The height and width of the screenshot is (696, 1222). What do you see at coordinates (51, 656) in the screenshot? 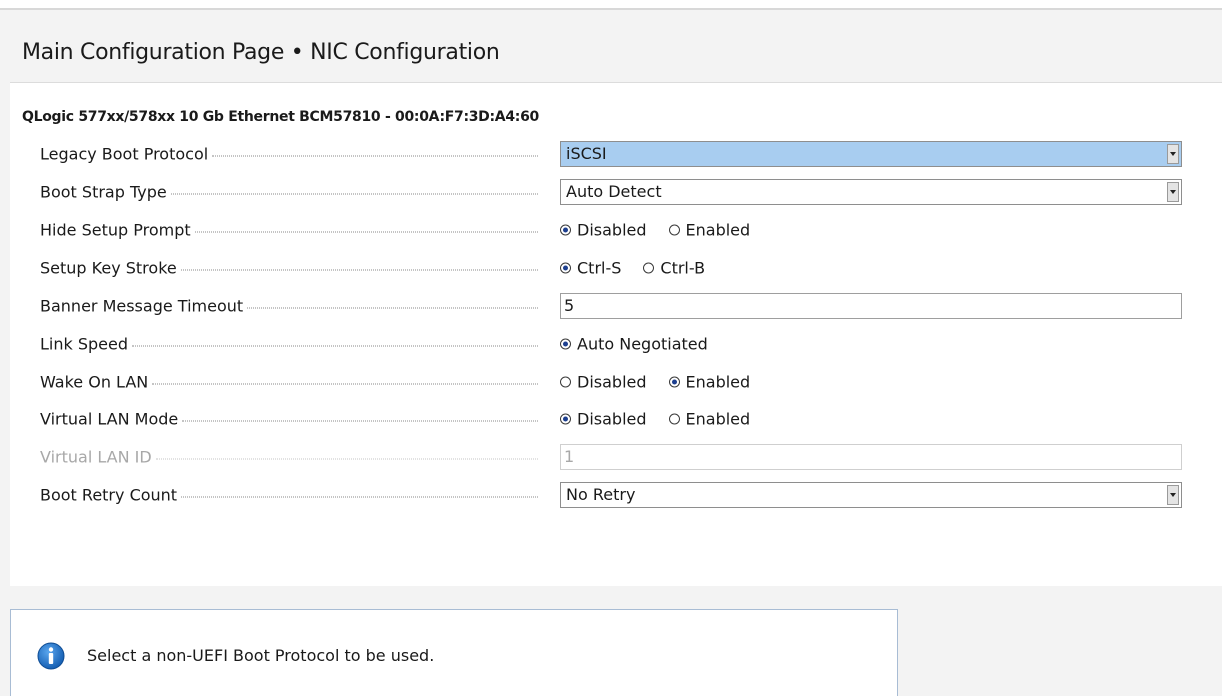
I see `info-icon` at bounding box center [51, 656].